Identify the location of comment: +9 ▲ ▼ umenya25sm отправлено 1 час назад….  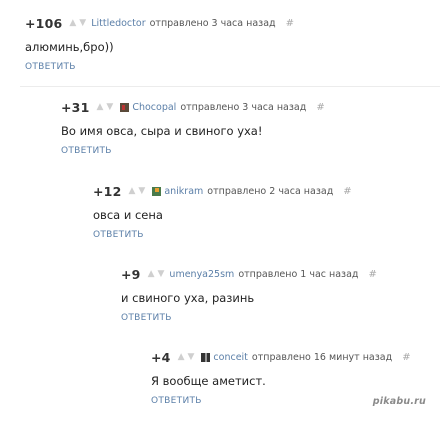
(249, 295).